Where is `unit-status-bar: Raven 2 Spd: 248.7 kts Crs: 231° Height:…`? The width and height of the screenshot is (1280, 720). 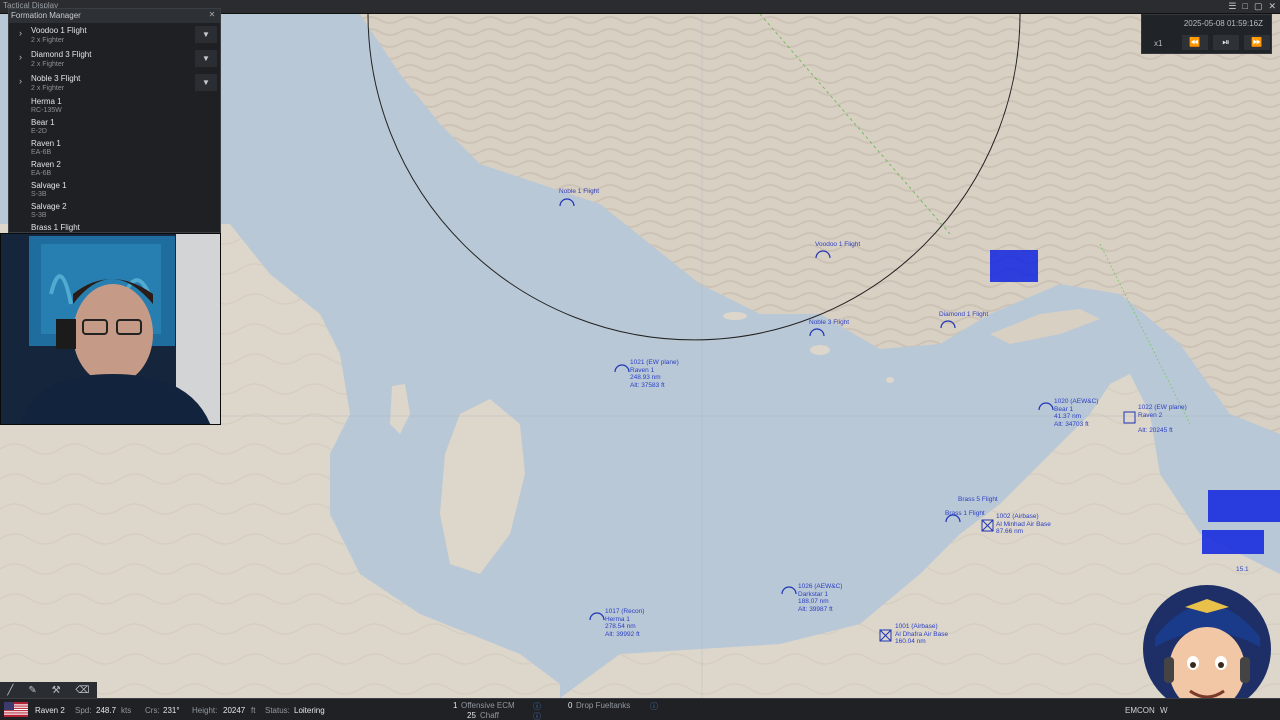 unit-status-bar: Raven 2 Spd: 248.7 kts Crs: 231° Height:… is located at coordinates (640, 709).